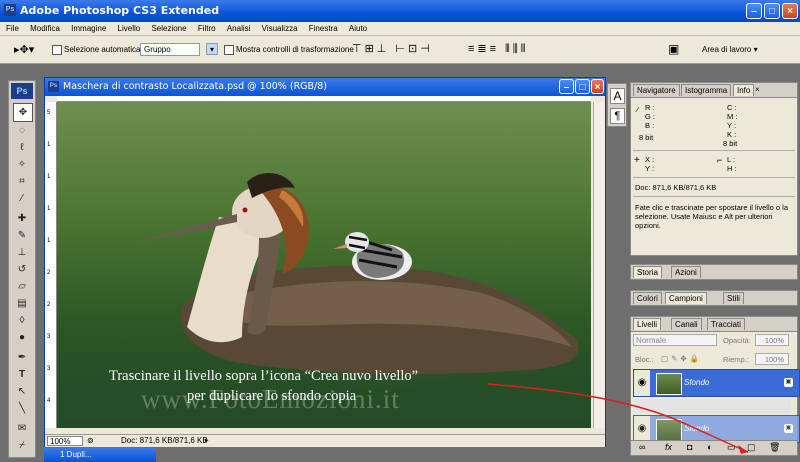  What do you see at coordinates (22, 181) in the screenshot?
I see `crop-tool-icon: ⌗` at bounding box center [22, 181].